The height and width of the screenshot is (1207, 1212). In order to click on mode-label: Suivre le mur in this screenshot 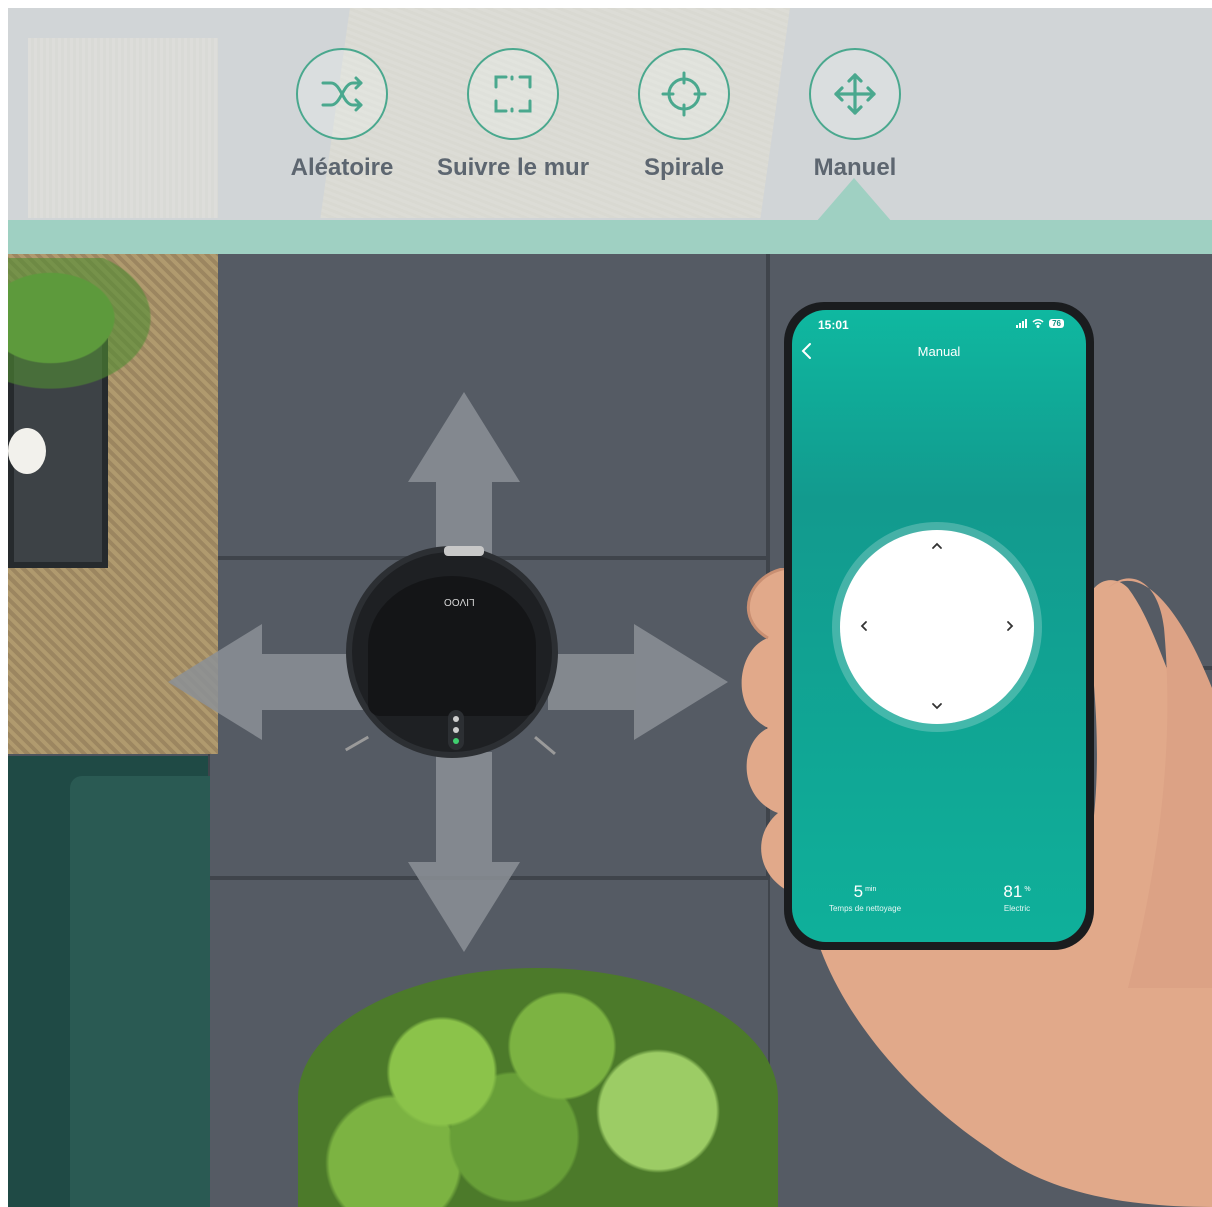, I will do `click(513, 167)`.